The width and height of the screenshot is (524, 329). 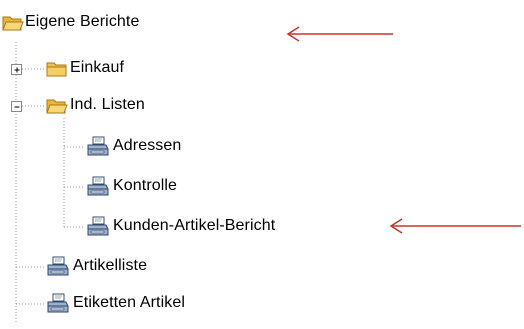 I want to click on tree-label: Kontrolle, so click(x=145, y=185).